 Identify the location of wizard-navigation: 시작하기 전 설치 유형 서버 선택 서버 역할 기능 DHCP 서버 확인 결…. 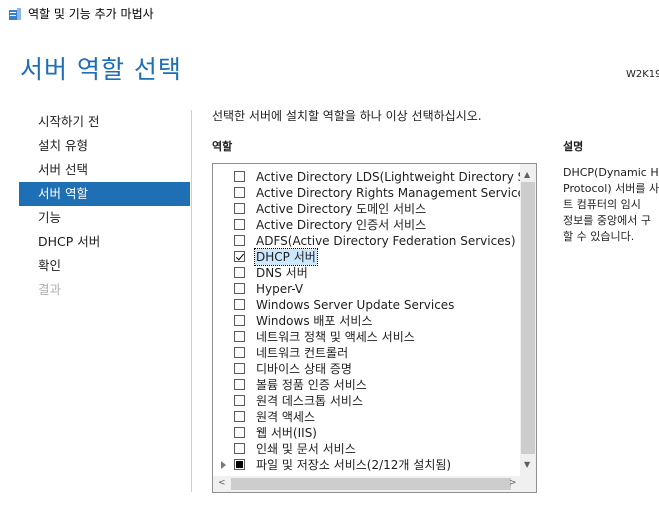
(104, 206).